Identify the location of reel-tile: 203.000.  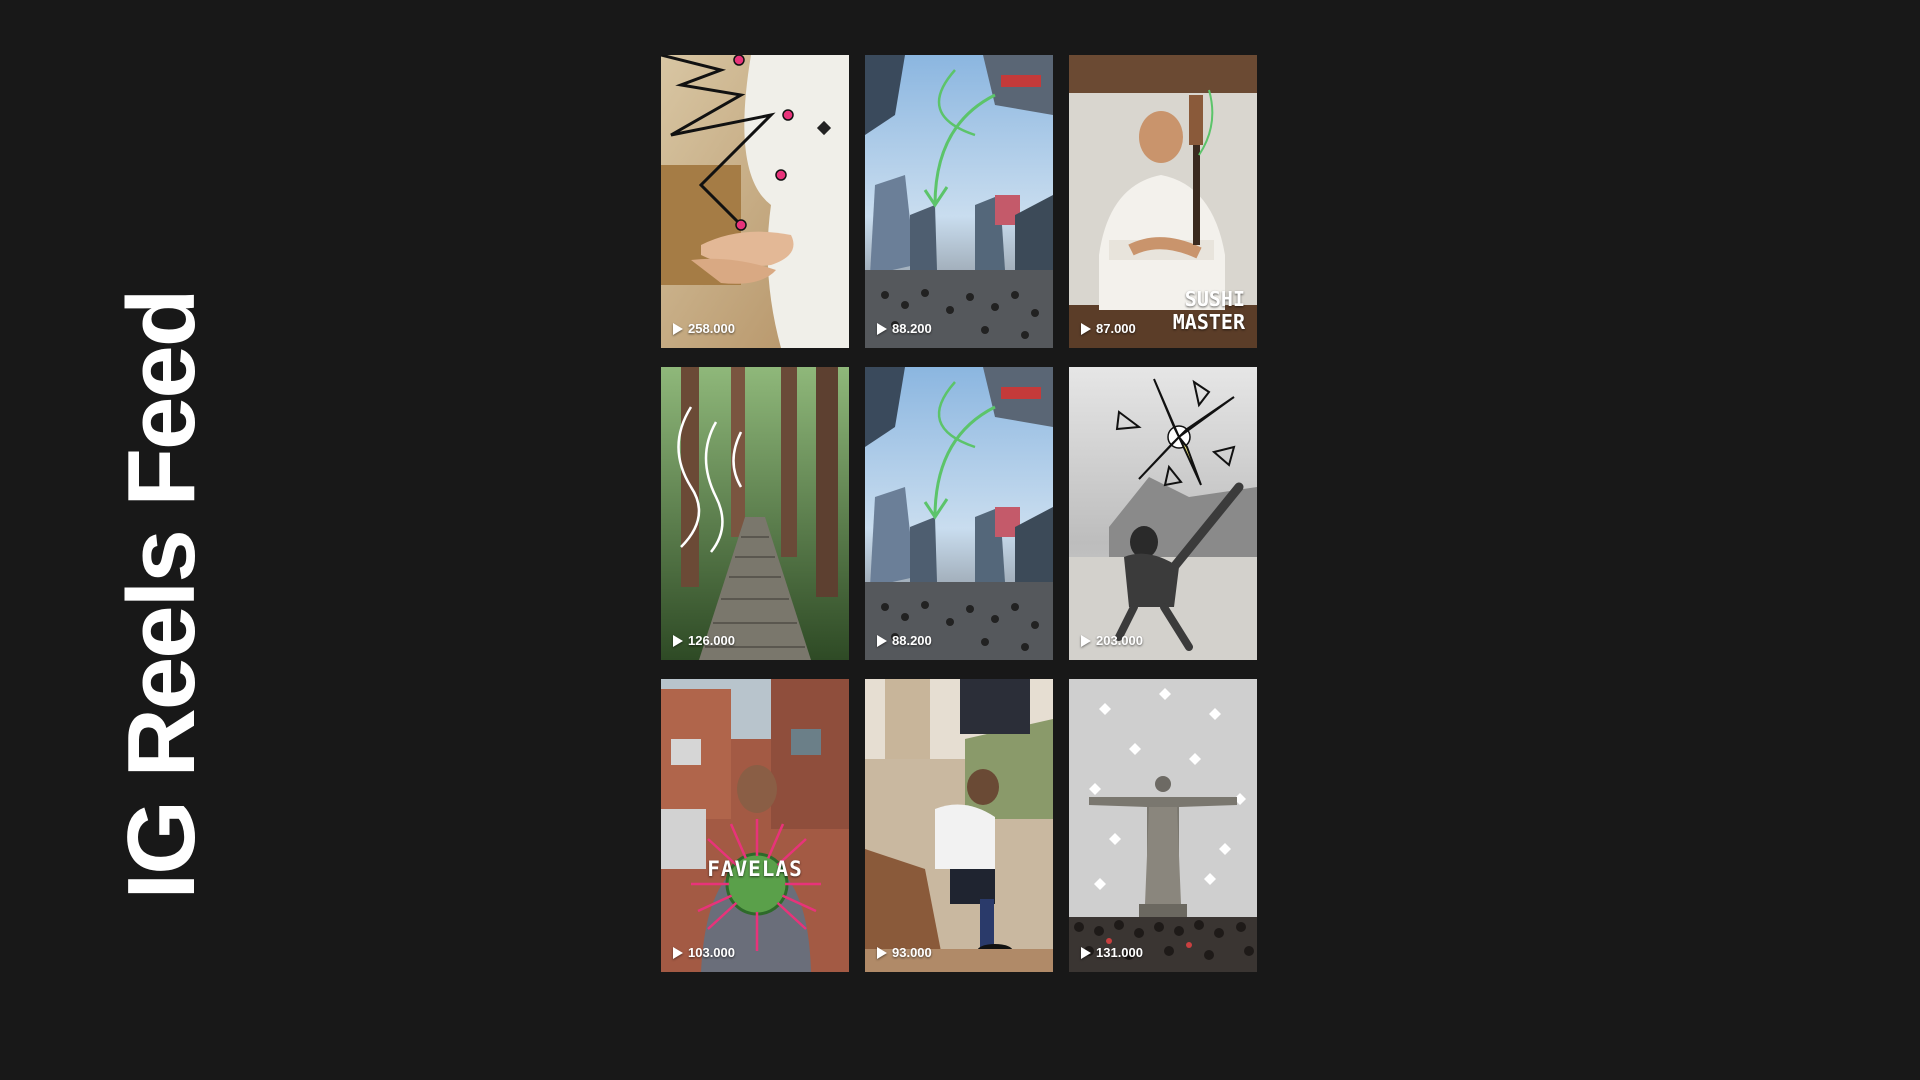
(1163, 513).